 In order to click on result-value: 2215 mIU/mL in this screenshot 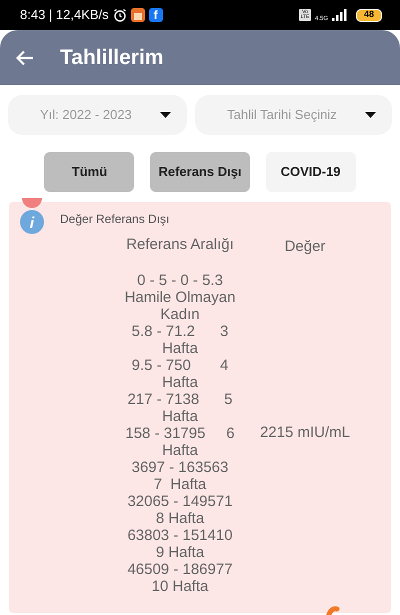, I will do `click(305, 432)`.